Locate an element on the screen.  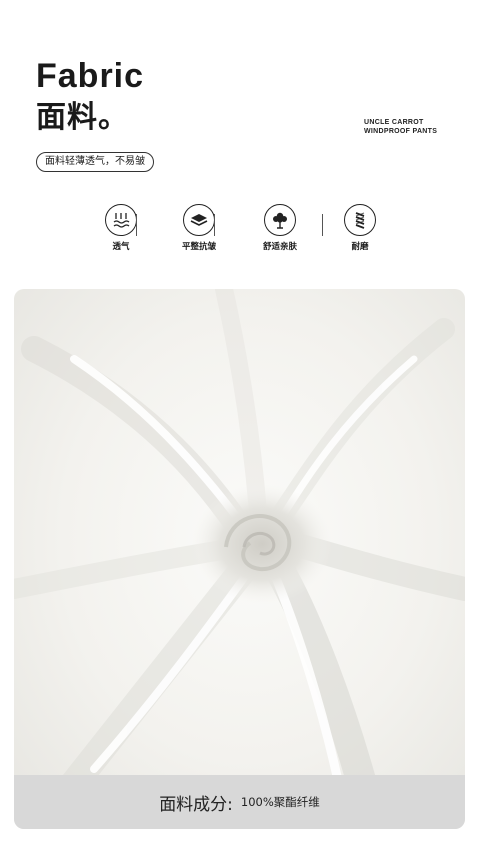
tagline-pill: 面料轻薄透气，不易皱 is located at coordinates (95, 162).